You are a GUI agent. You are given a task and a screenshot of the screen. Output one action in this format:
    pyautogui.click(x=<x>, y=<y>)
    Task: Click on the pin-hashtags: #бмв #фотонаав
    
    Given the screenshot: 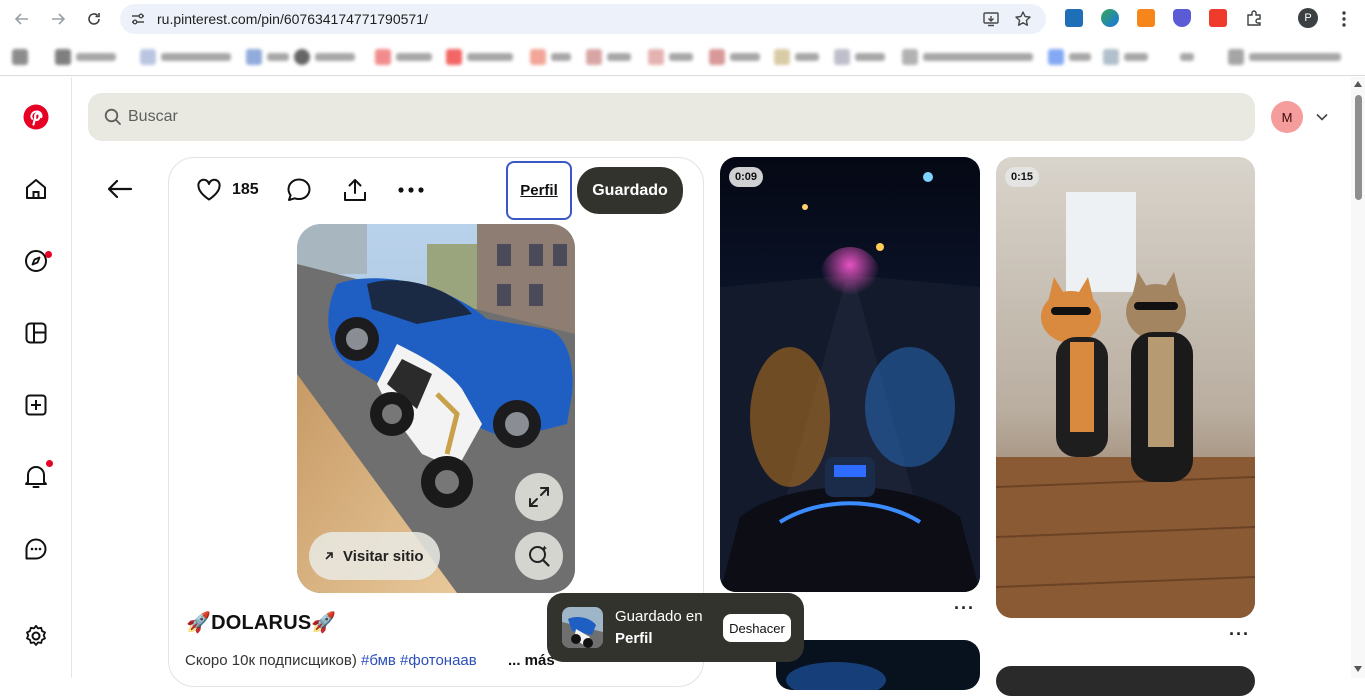 What is the action you would take?
    pyautogui.click(x=419, y=660)
    